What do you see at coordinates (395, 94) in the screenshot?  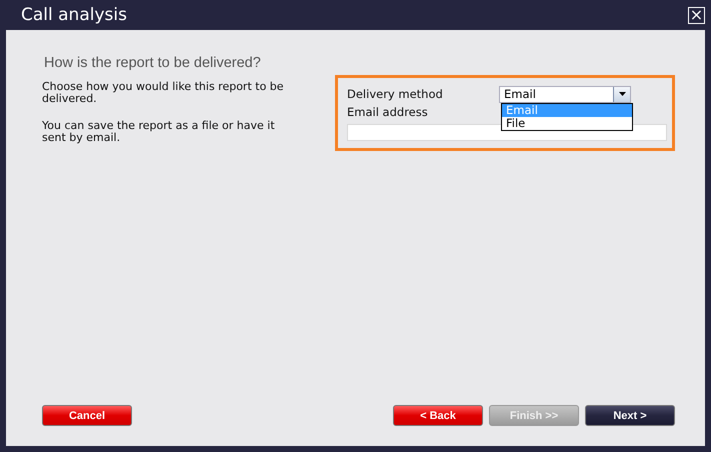 I see `field-label: Delivery method` at bounding box center [395, 94].